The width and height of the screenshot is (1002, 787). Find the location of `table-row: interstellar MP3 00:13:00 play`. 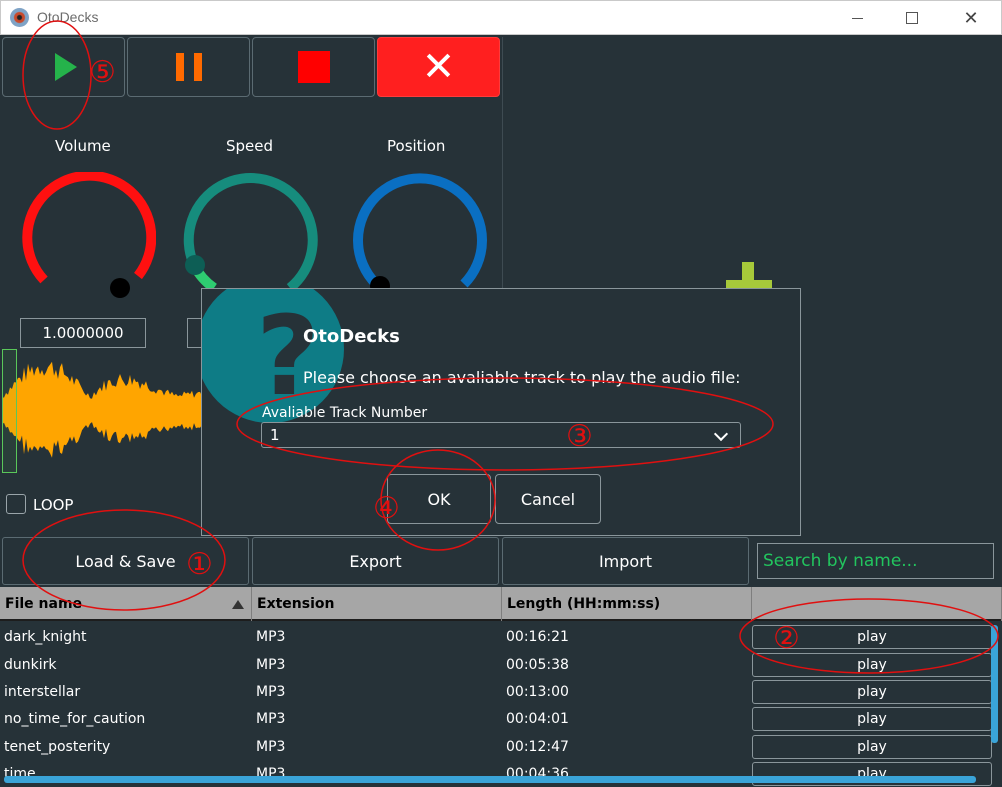

table-row: interstellar MP3 00:13:00 play is located at coordinates (496, 692).